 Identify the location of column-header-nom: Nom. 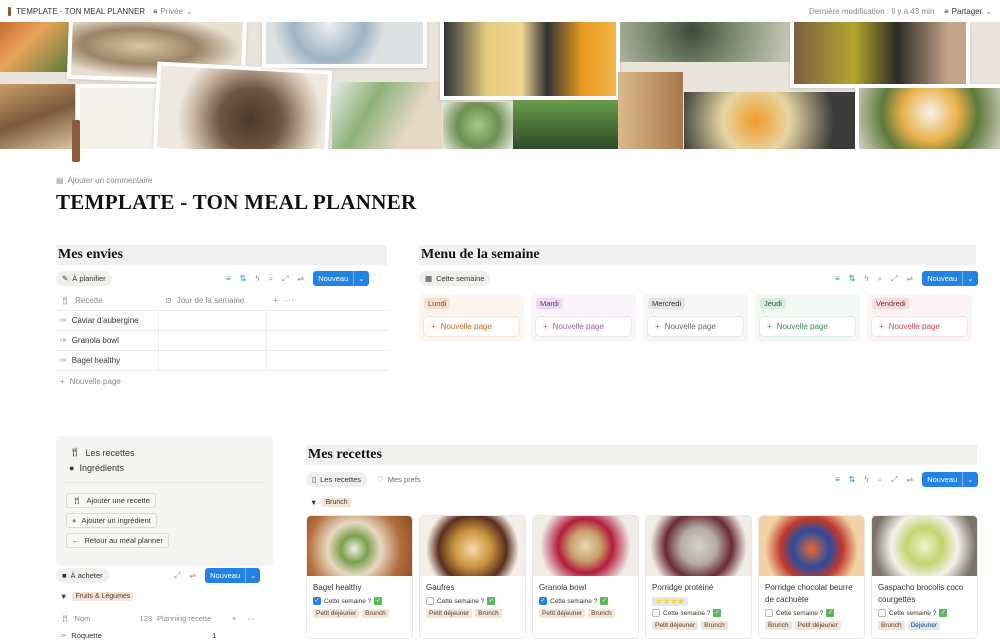
(105, 618).